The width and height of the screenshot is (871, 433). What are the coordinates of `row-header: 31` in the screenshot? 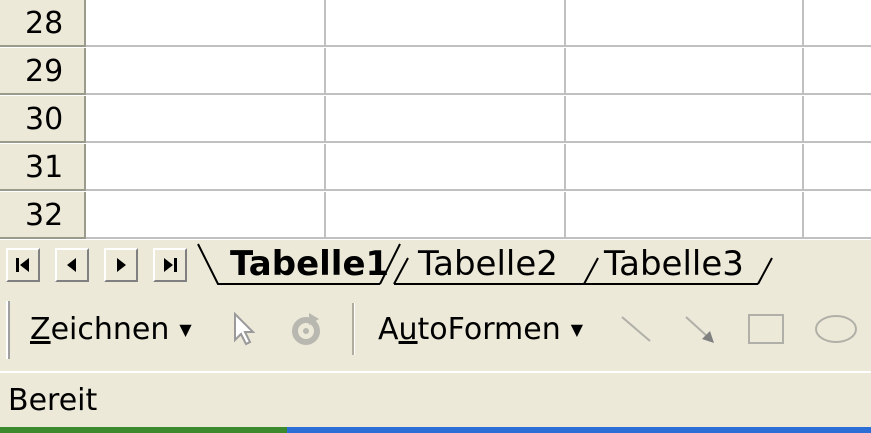 It's located at (43, 167).